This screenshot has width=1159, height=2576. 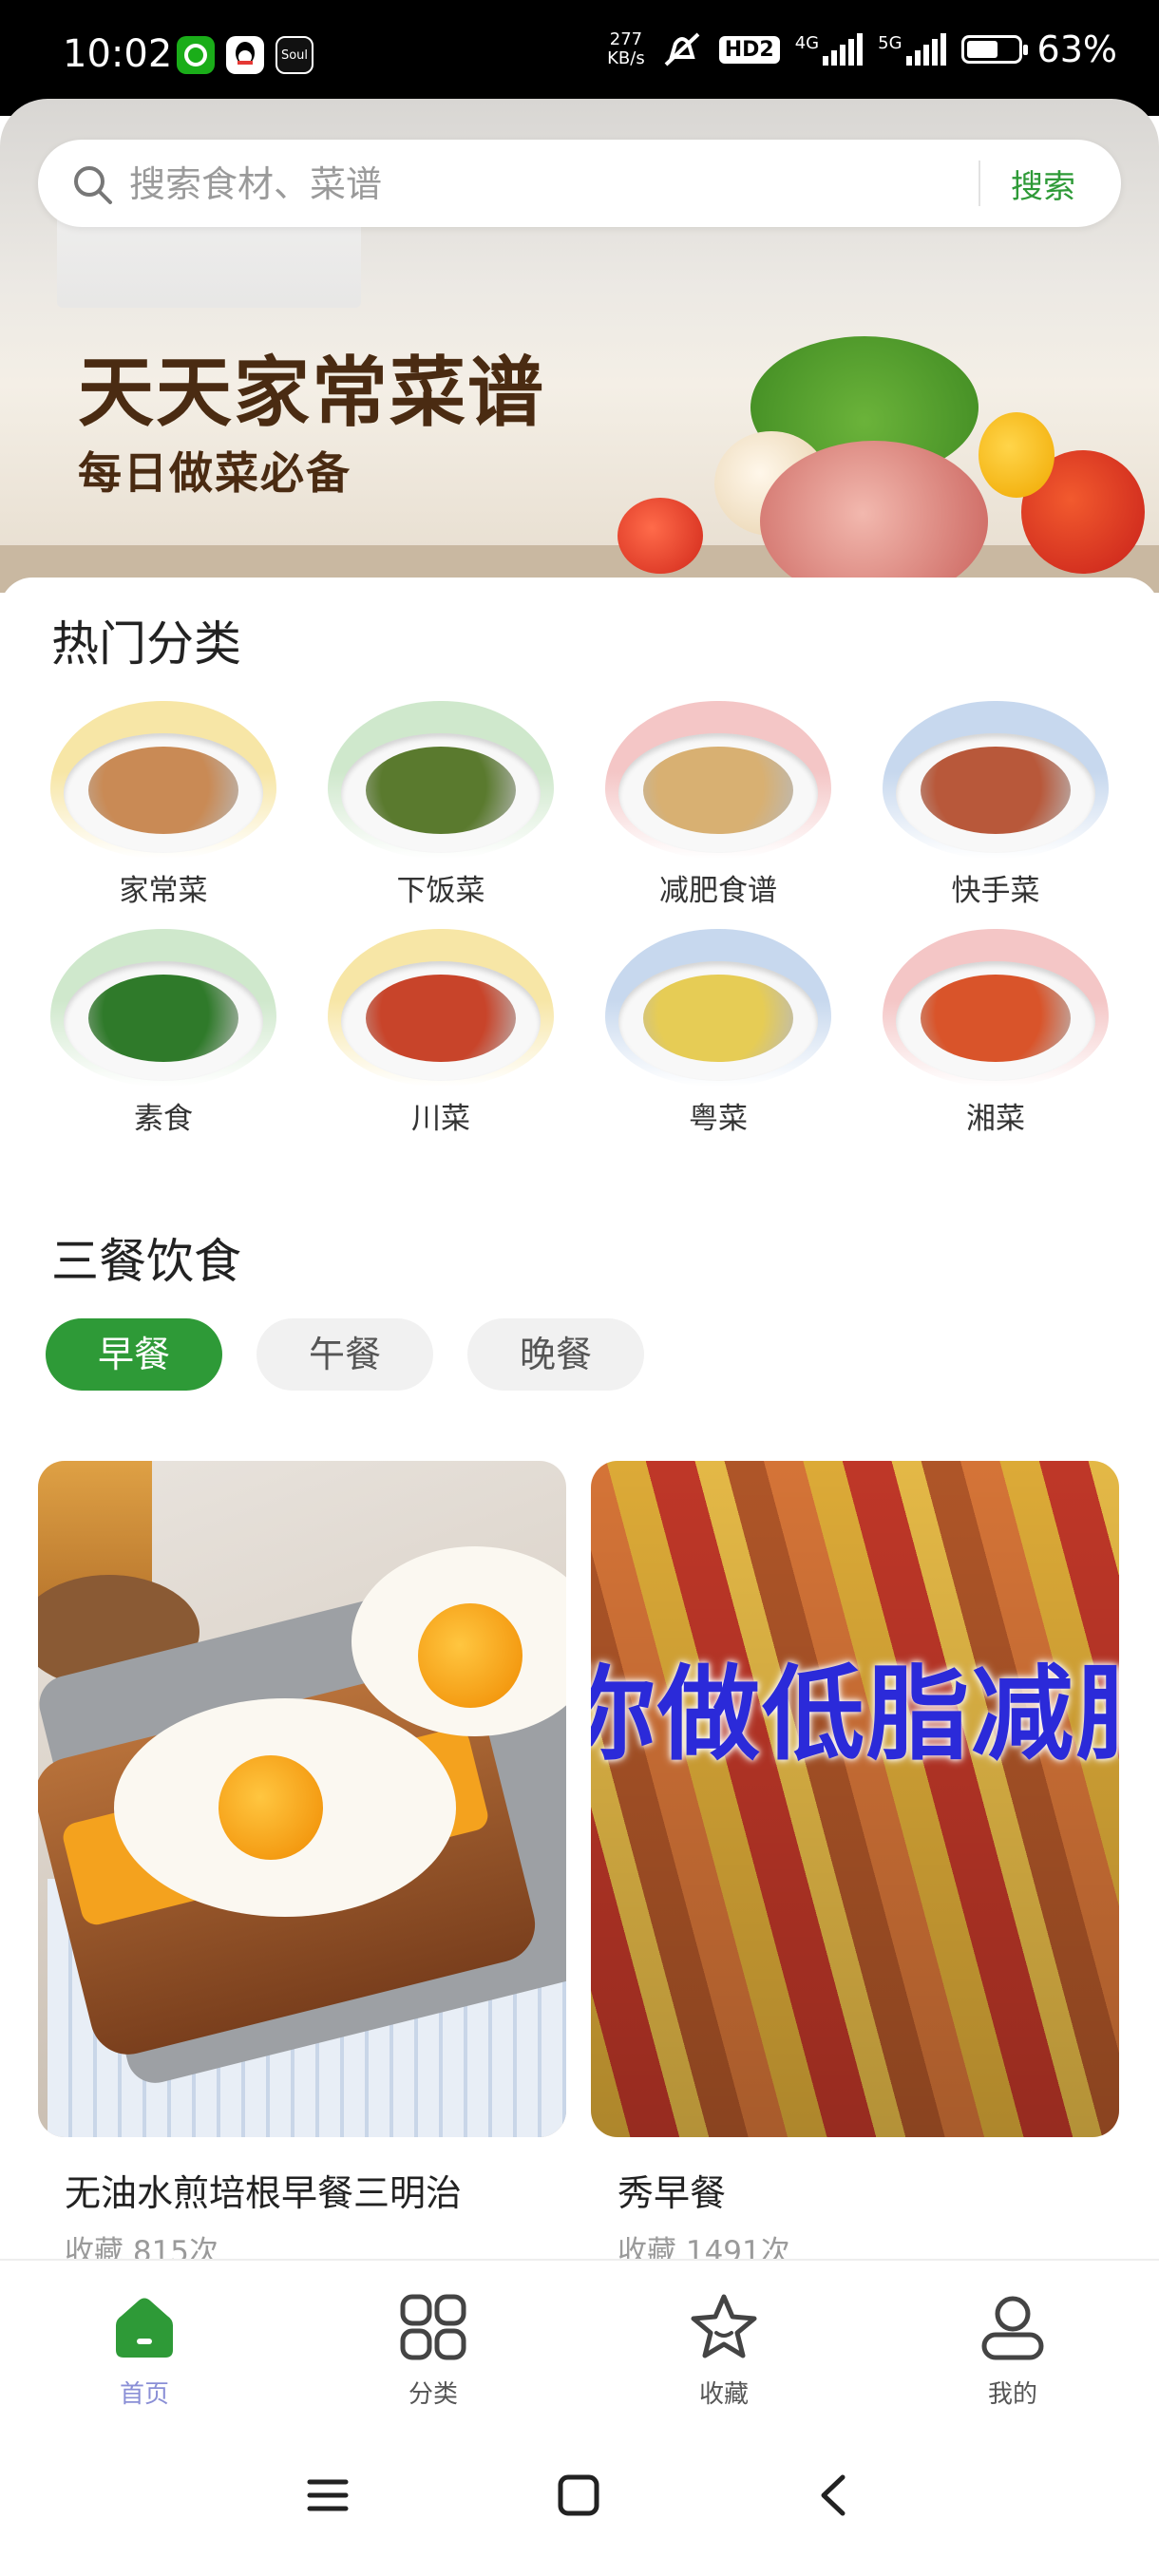 I want to click on category-item: 快手菜, so click(x=996, y=805).